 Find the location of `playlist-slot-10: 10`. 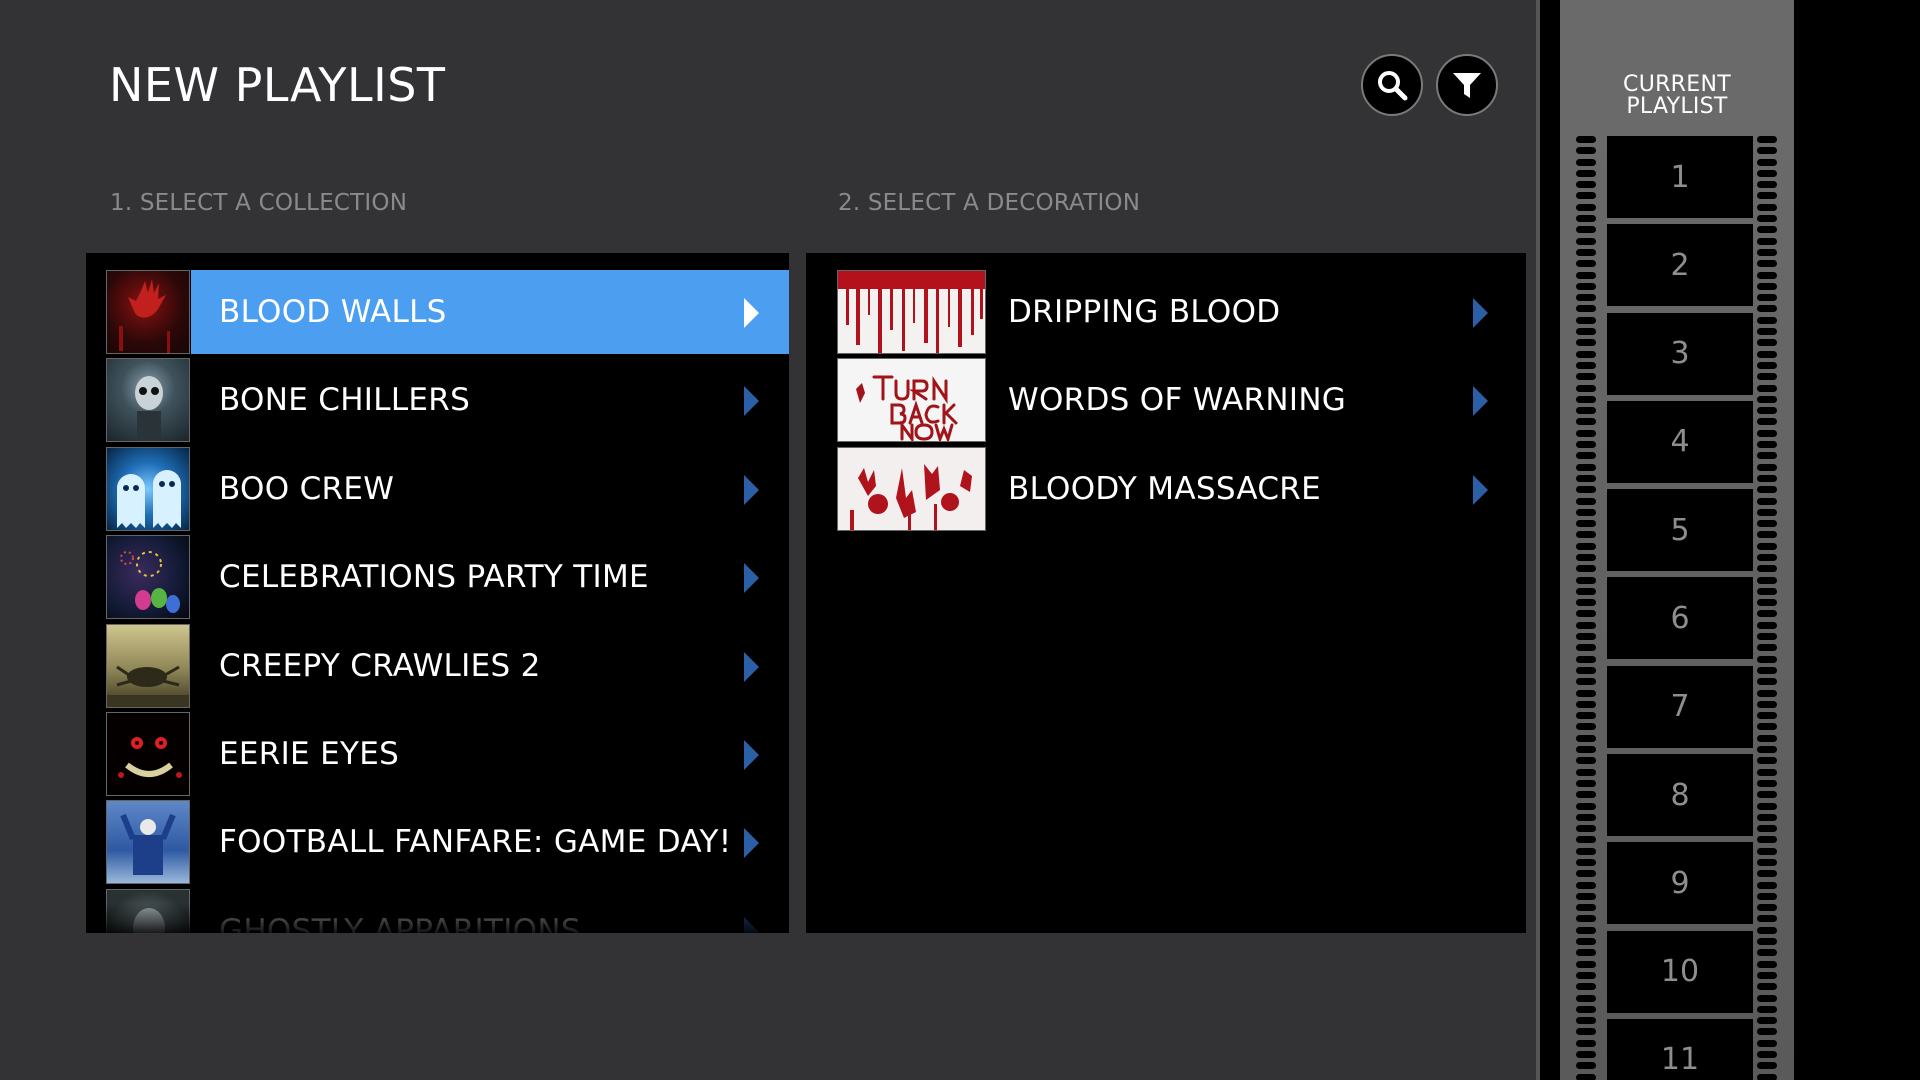

playlist-slot-10: 10 is located at coordinates (1680, 971).